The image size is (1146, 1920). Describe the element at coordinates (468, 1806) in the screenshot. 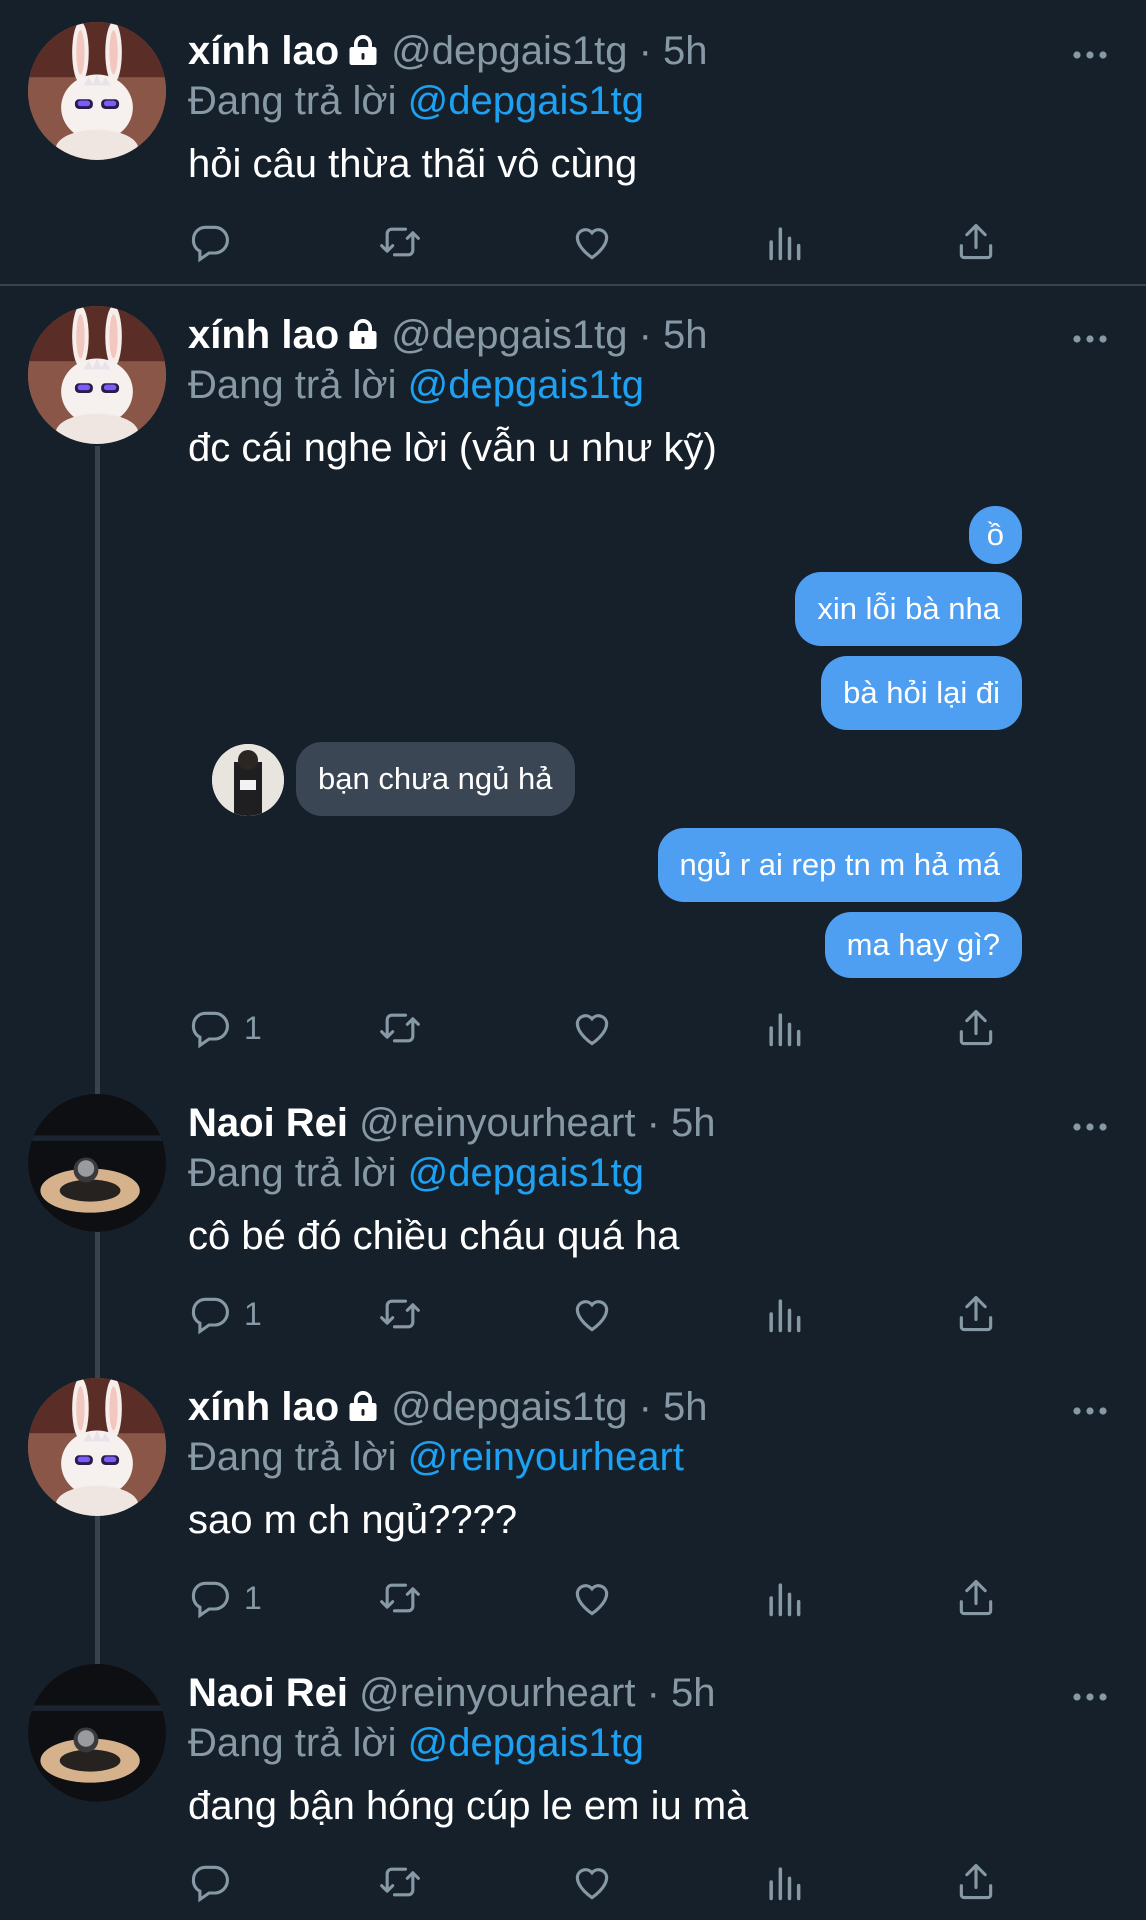

I see `tweet-text: đang bận hóng cúp le em iu mà` at that location.